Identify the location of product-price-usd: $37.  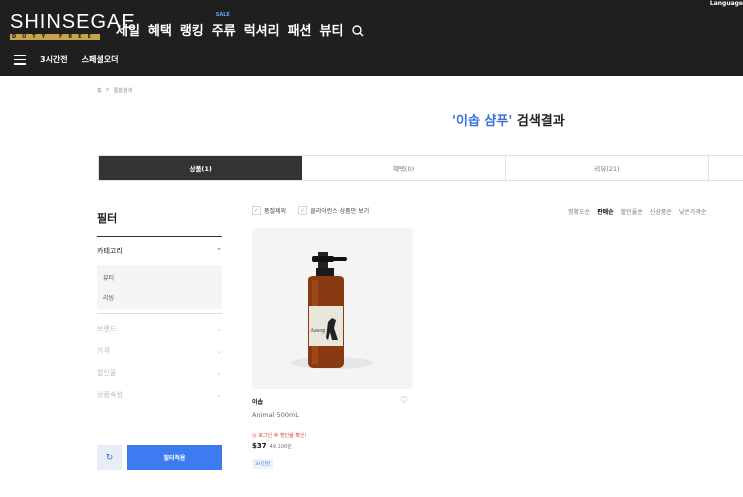
(259, 446).